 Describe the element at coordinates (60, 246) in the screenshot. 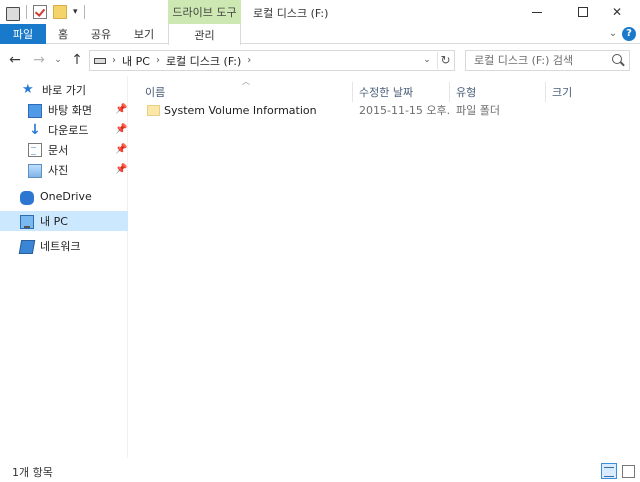

I see `sidebar-item-label: 네트워크` at that location.